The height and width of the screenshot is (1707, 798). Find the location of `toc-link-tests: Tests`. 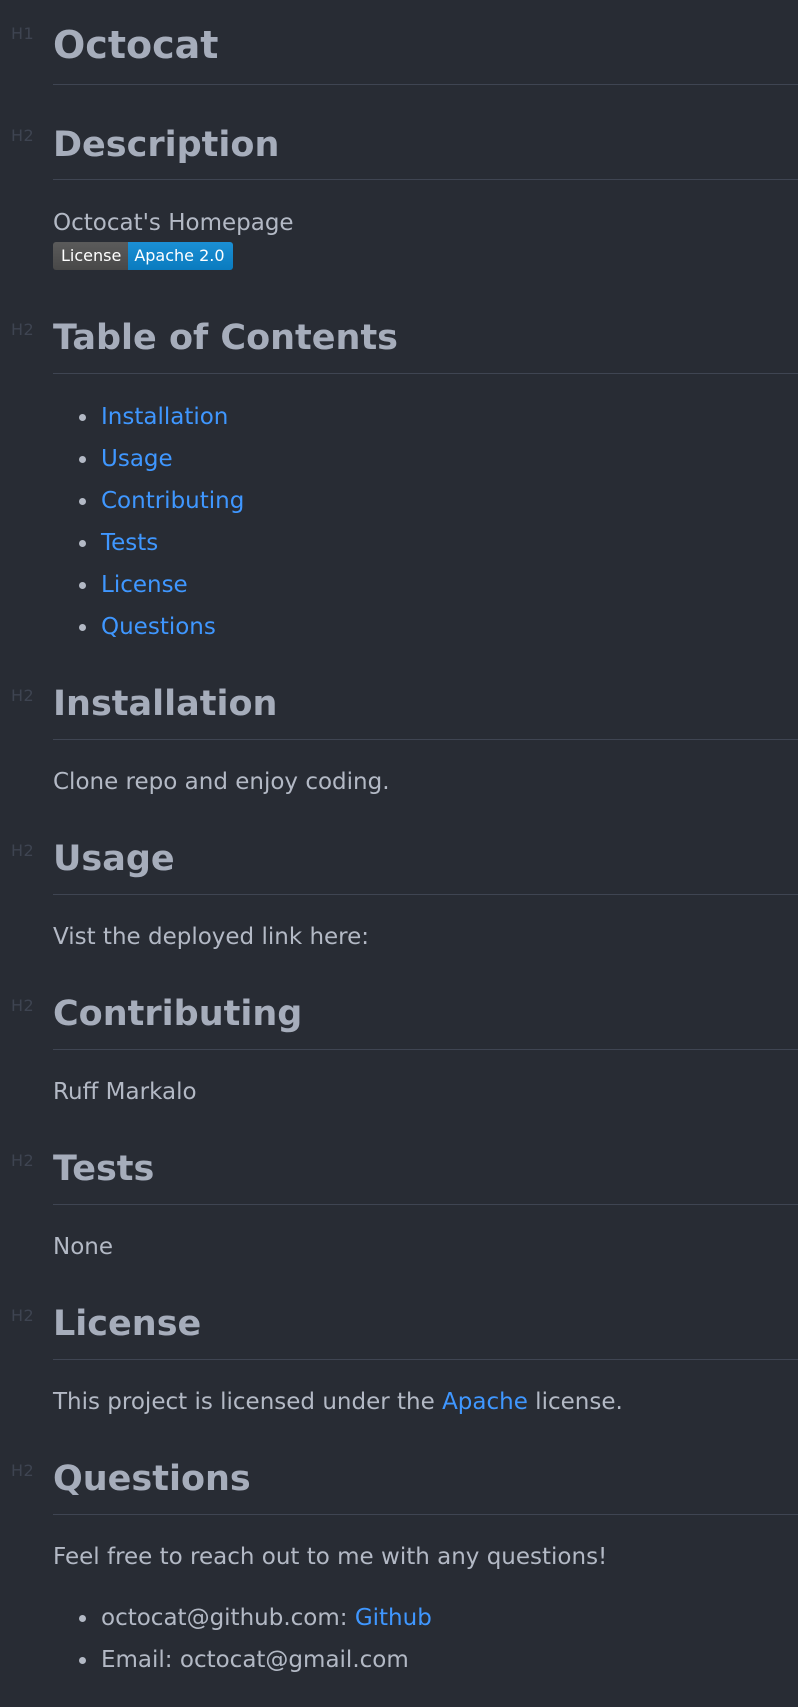

toc-link-tests: Tests is located at coordinates (129, 543).